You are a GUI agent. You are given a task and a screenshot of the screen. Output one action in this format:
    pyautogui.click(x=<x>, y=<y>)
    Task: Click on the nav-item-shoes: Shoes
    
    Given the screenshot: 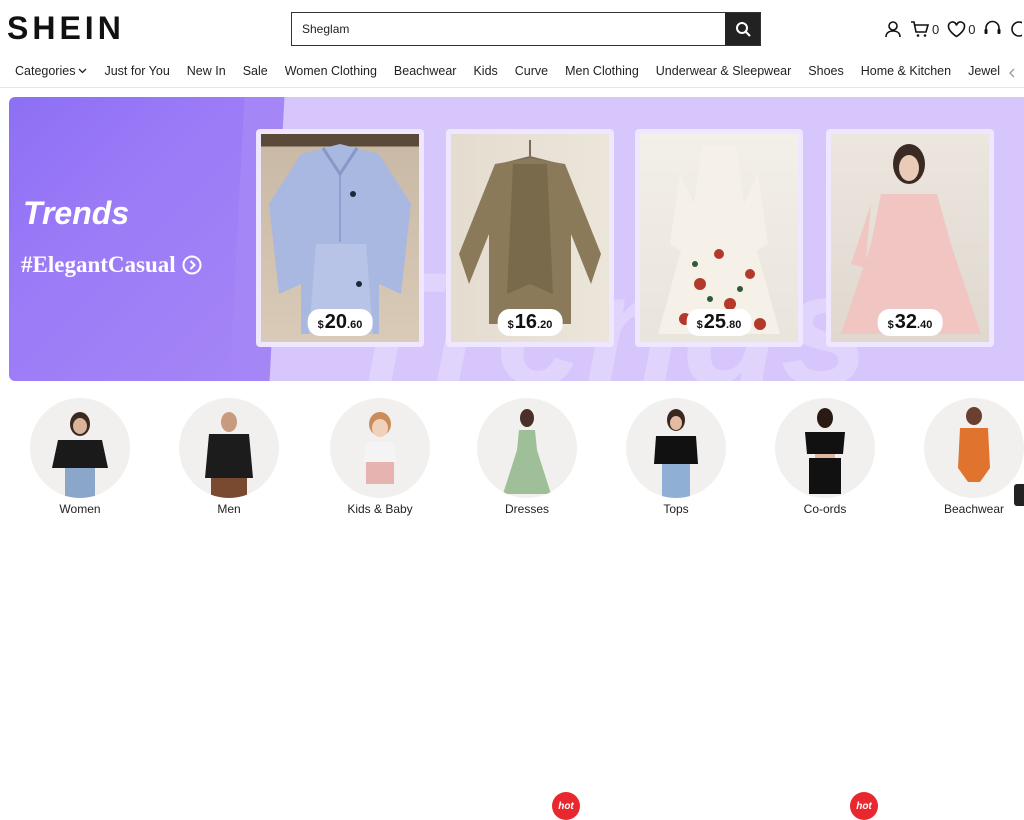 What is the action you would take?
    pyautogui.click(x=825, y=71)
    